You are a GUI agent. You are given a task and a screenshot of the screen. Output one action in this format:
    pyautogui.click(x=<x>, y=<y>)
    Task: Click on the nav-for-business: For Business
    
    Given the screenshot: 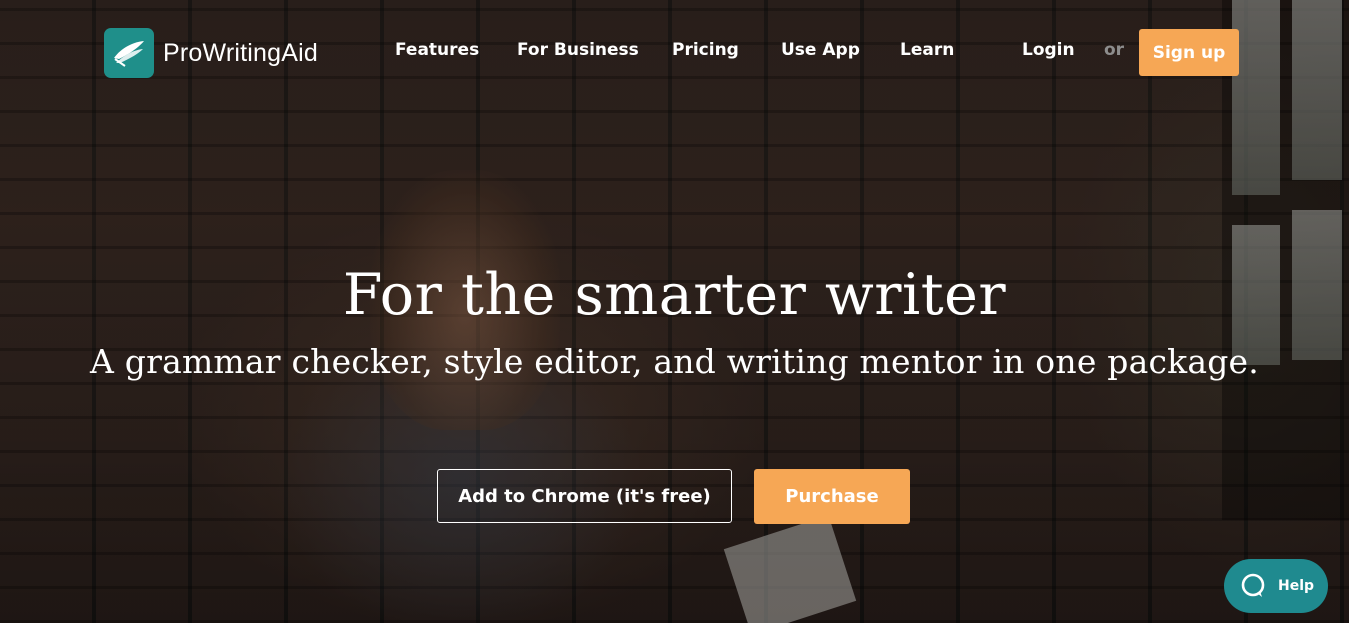 What is the action you would take?
    pyautogui.click(x=578, y=50)
    